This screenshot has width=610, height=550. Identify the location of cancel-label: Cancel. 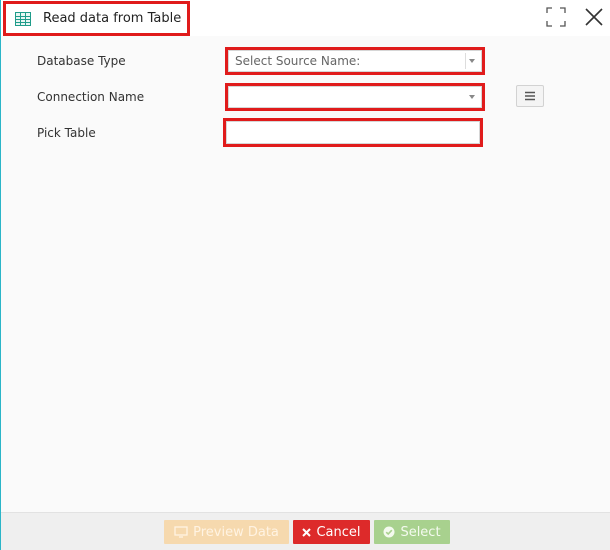
(338, 532).